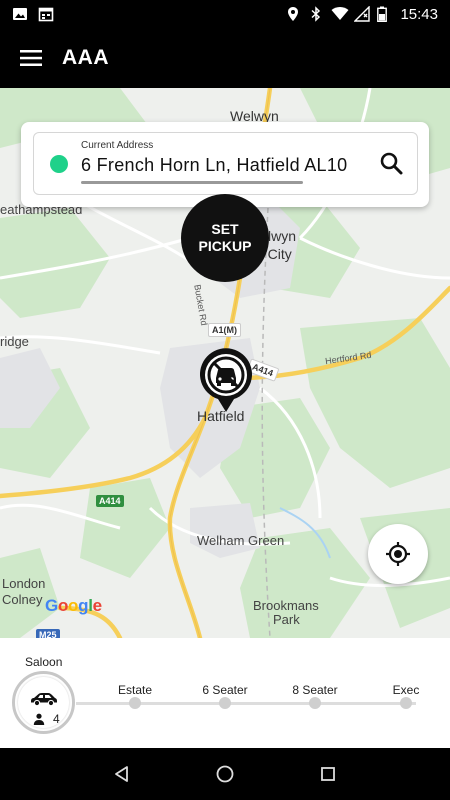  I want to click on vehicle-option-8-seater-label: 8 Seater, so click(314, 690).